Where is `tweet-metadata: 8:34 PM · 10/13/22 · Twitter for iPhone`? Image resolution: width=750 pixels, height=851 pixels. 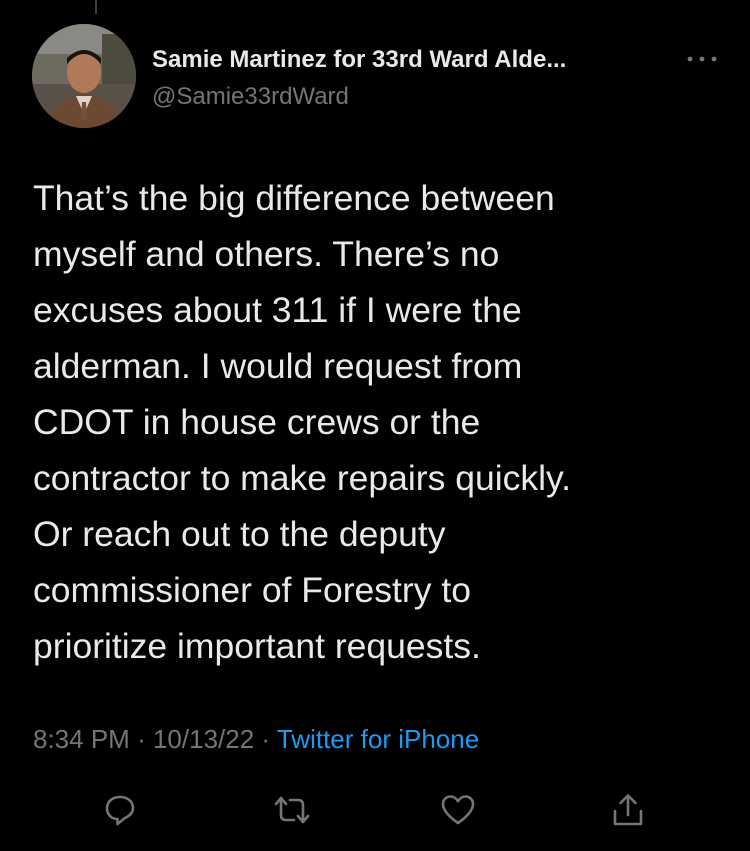
tweet-metadata: 8:34 PM · 10/13/22 · Twitter for iPhone is located at coordinates (256, 739).